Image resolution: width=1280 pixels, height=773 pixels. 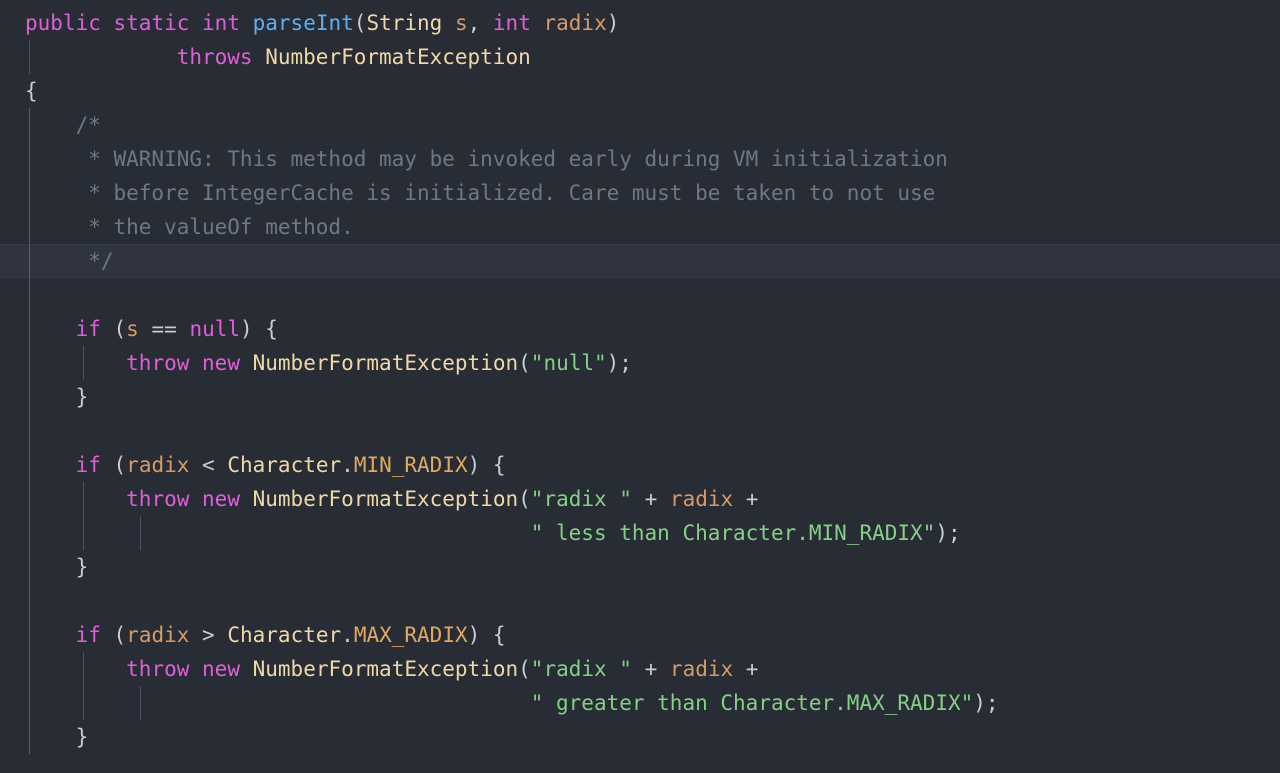 What do you see at coordinates (259, 329) in the screenshot?
I see `token-punct: ) {` at bounding box center [259, 329].